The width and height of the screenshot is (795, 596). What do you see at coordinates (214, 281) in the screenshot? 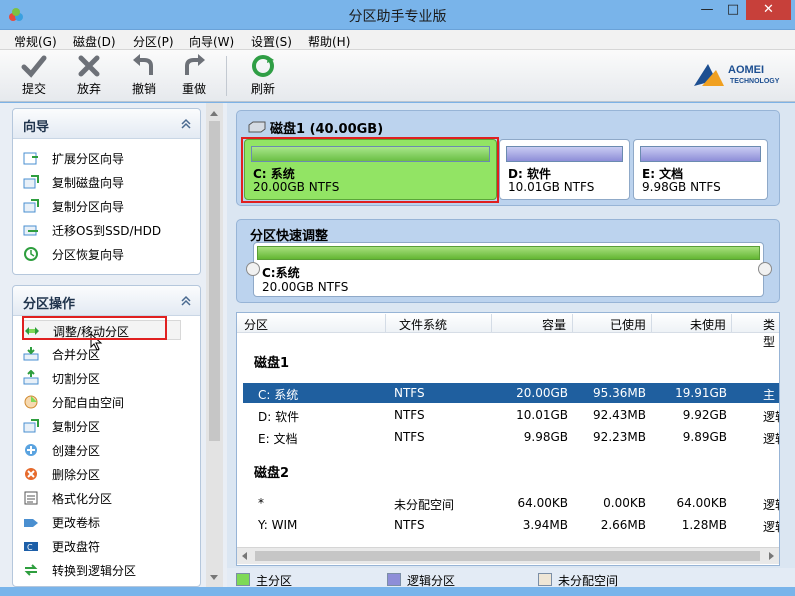
I see `scroll-thumb` at bounding box center [214, 281].